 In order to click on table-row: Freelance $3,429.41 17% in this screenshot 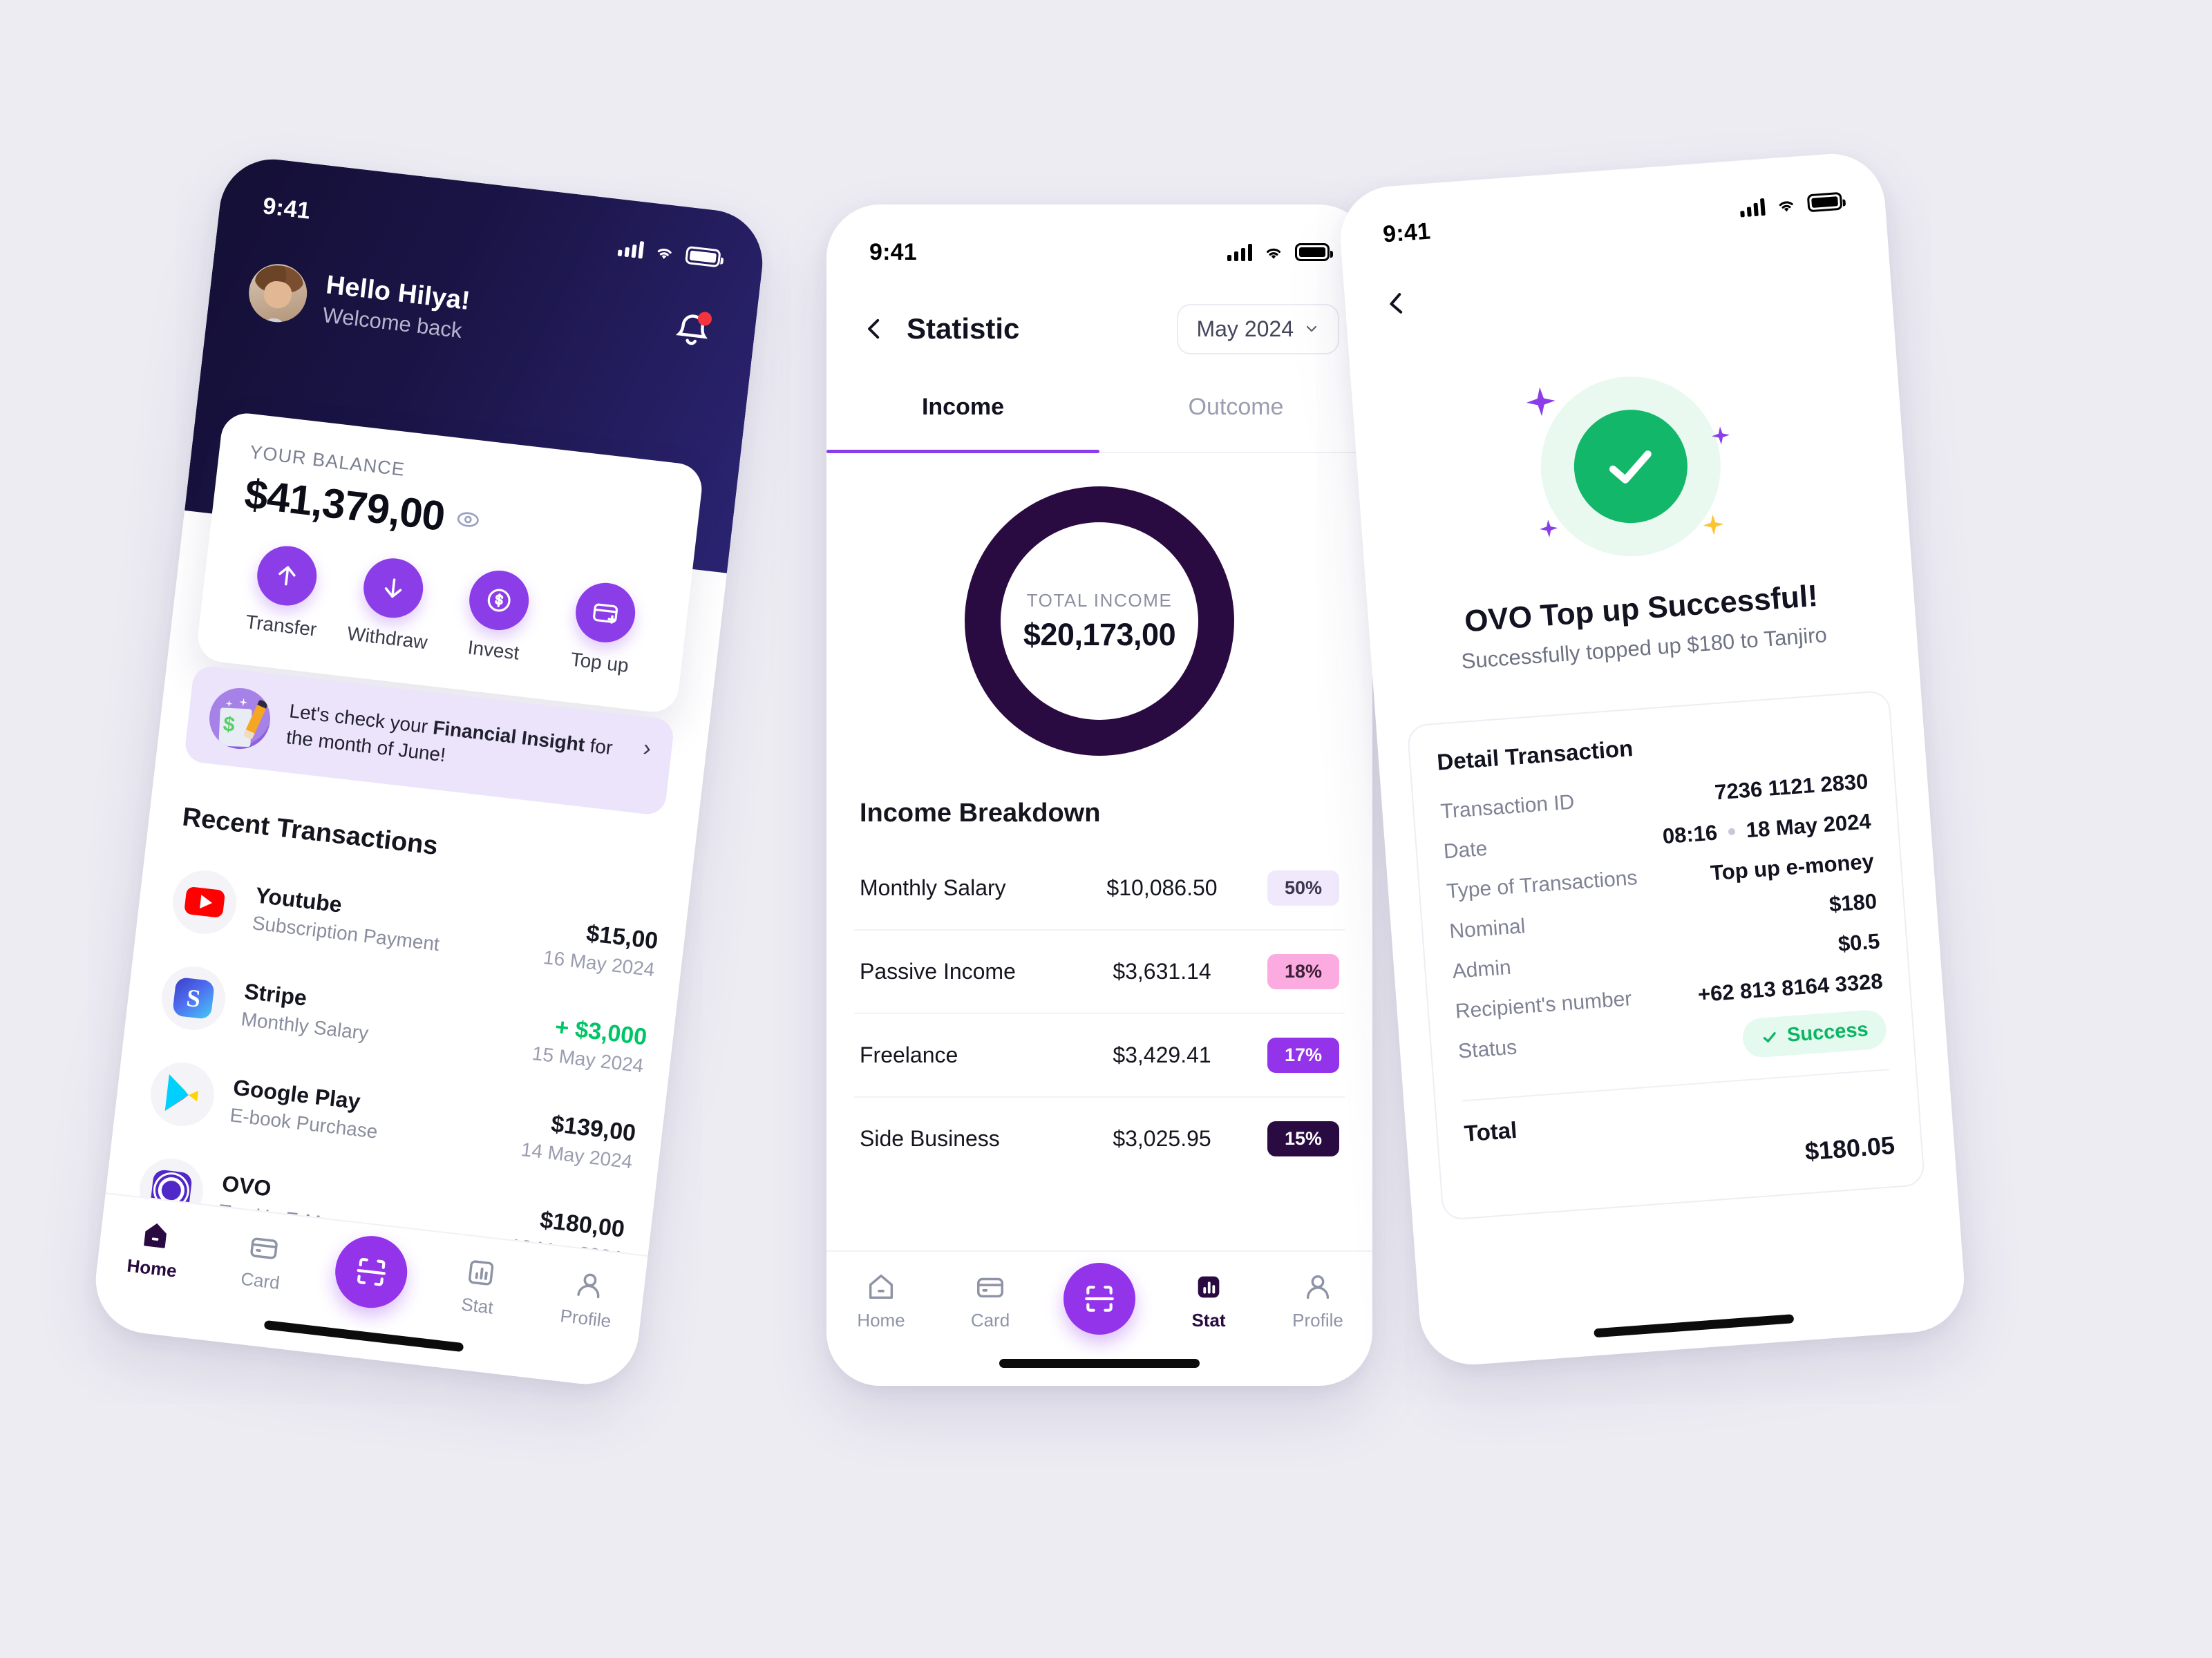, I will do `click(1099, 1056)`.